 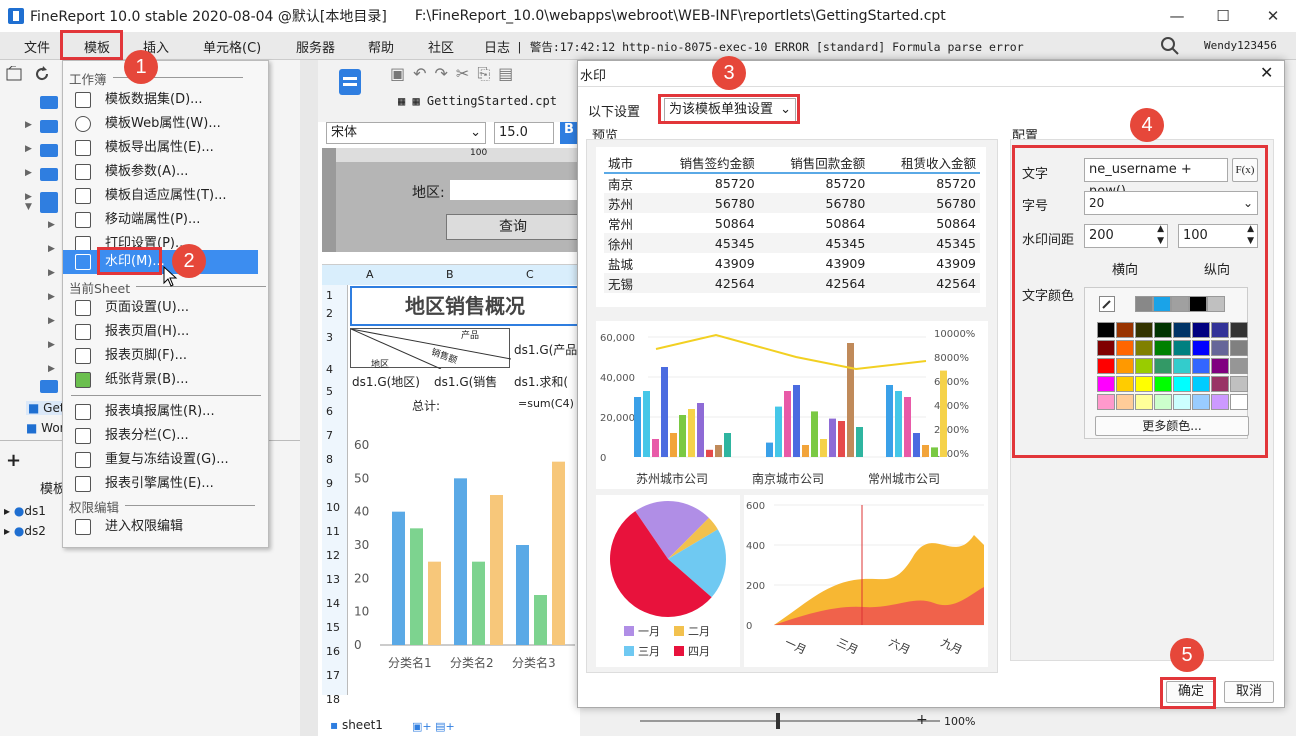 What do you see at coordinates (441, 46) in the screenshot?
I see `menu-community: 社区` at bounding box center [441, 46].